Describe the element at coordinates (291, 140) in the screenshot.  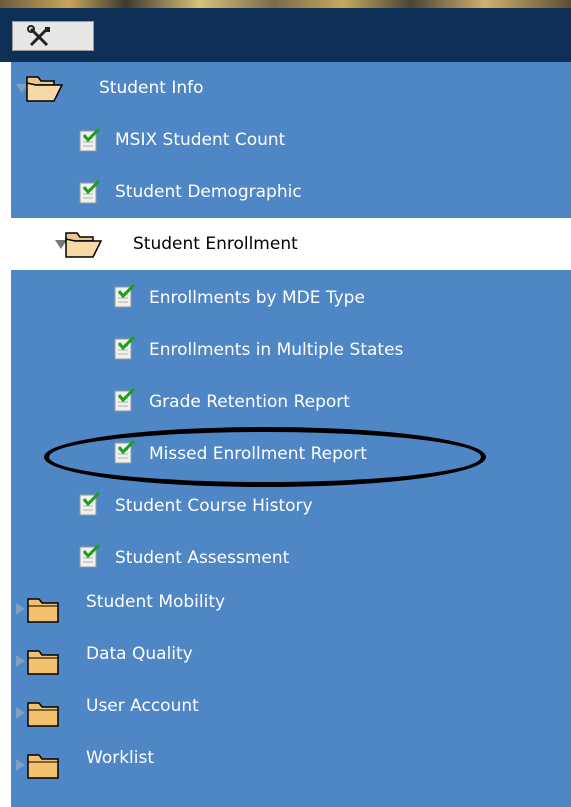
I see `tree-node-msix-student-count: MSIX Student Count` at that location.